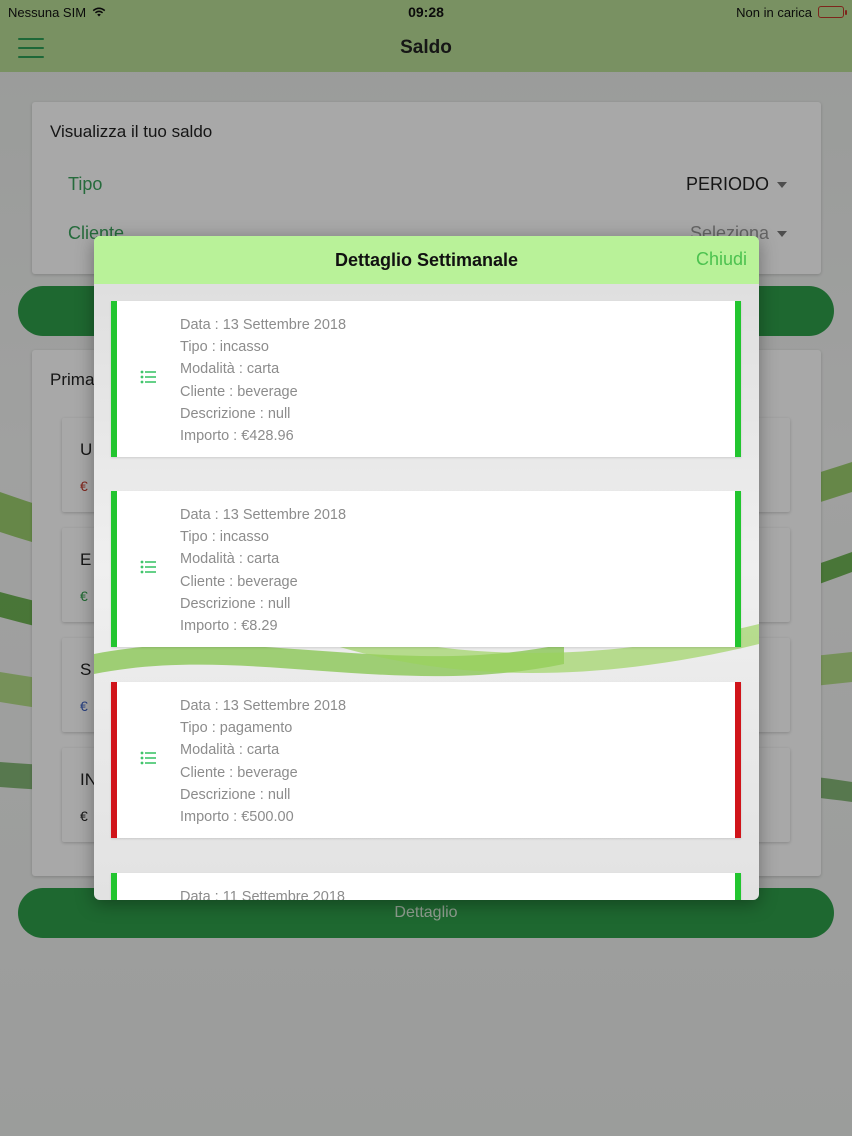  I want to click on list-item: Data : 11 Settembre 2018, so click(426, 886).